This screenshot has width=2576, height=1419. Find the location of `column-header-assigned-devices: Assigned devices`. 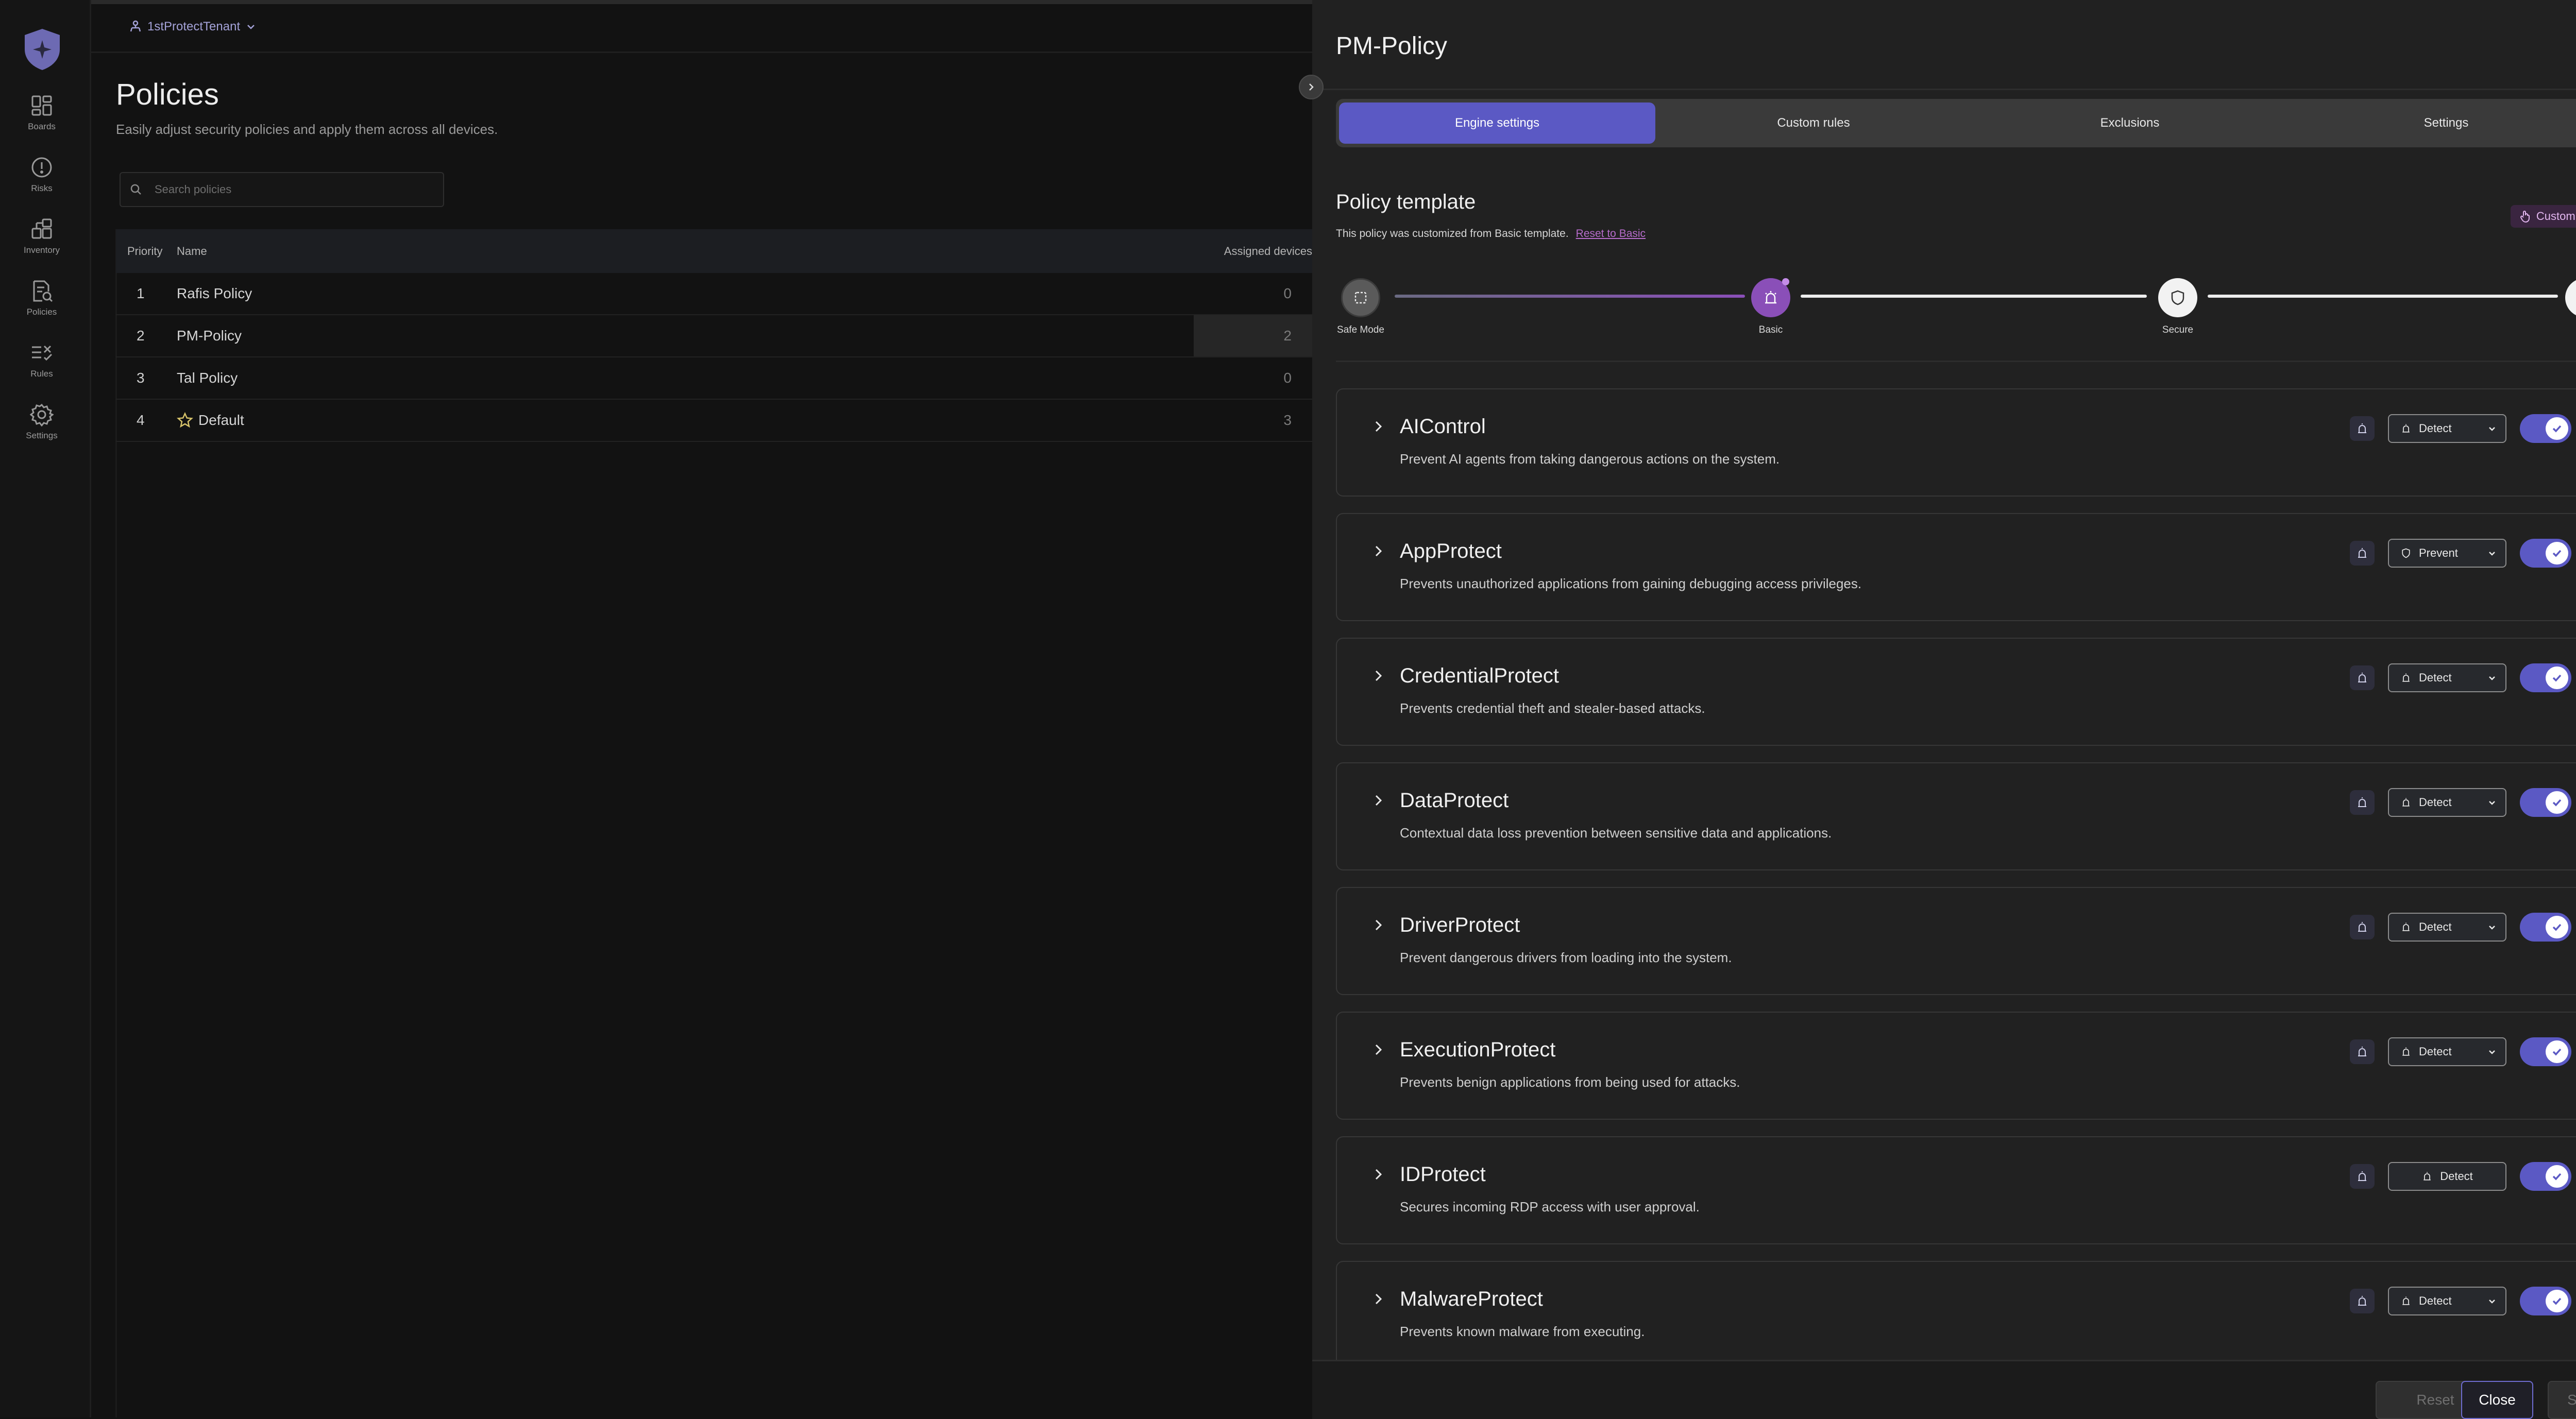

column-header-assigned-devices: Assigned devices is located at coordinates (1268, 251).